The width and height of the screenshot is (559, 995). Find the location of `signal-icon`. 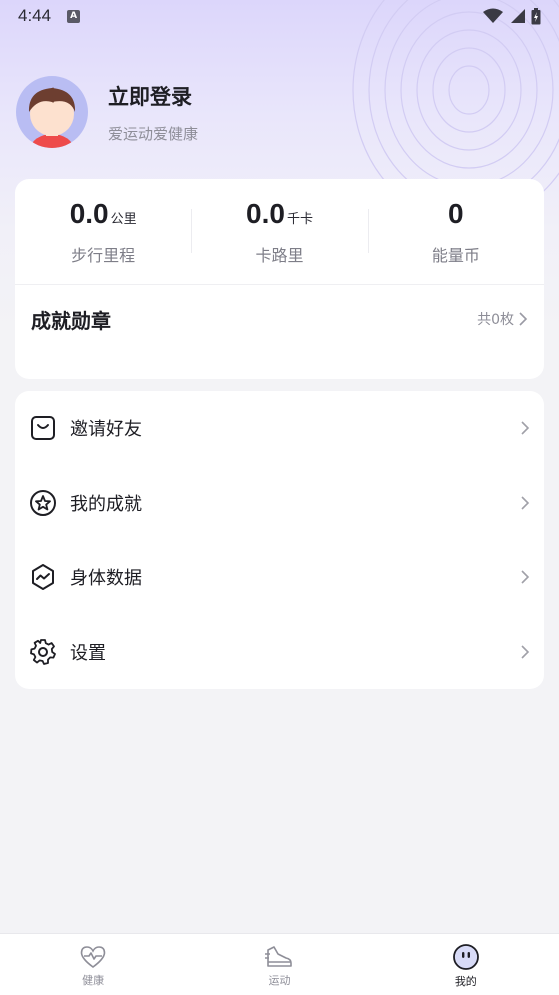

signal-icon is located at coordinates (518, 16).